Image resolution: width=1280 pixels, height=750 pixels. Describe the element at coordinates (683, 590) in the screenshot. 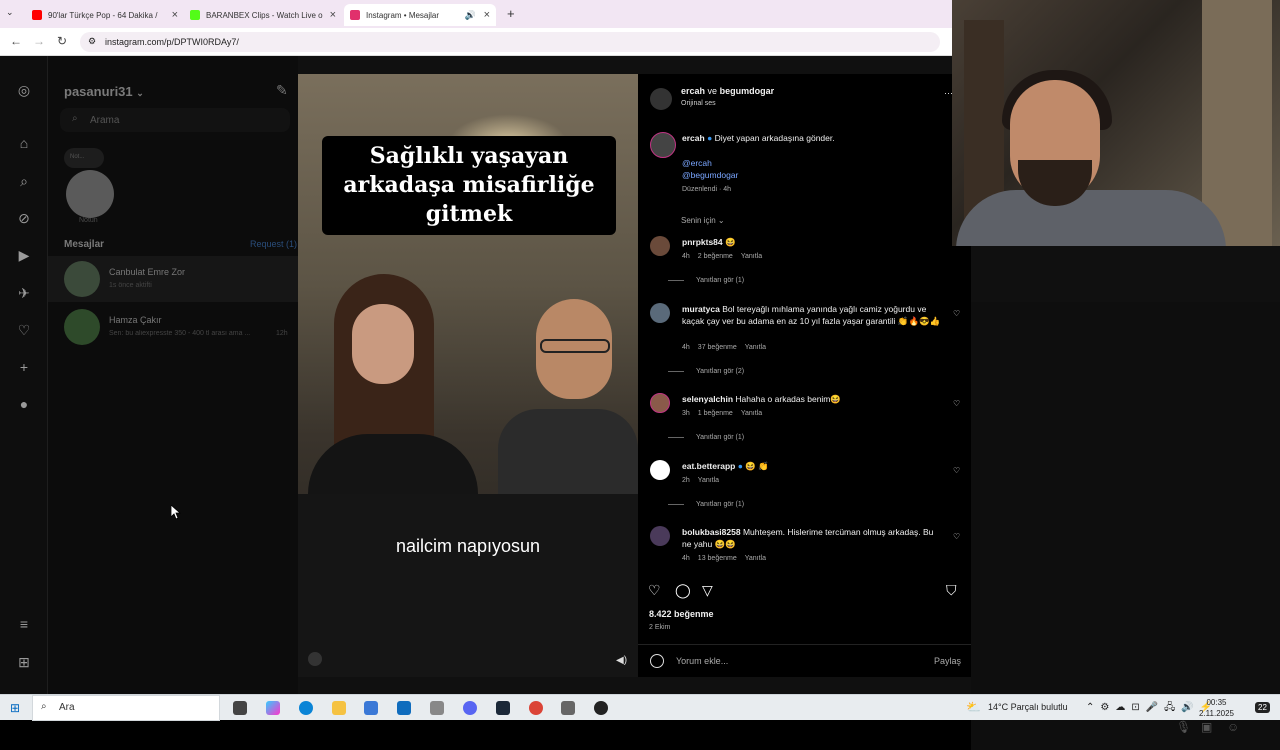

I see `comment-icon: ◯` at that location.